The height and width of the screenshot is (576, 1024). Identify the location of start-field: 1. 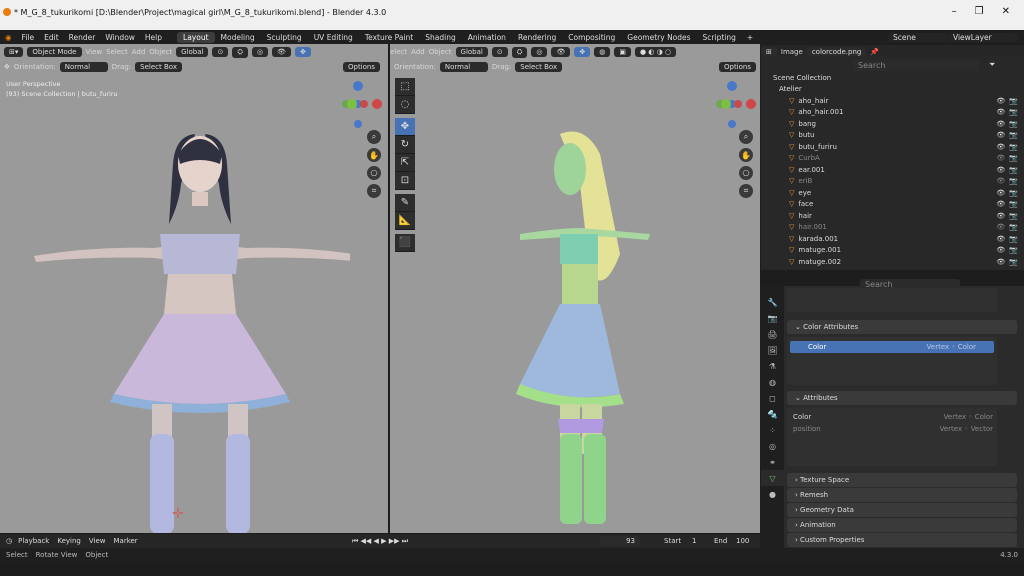
(694, 541).